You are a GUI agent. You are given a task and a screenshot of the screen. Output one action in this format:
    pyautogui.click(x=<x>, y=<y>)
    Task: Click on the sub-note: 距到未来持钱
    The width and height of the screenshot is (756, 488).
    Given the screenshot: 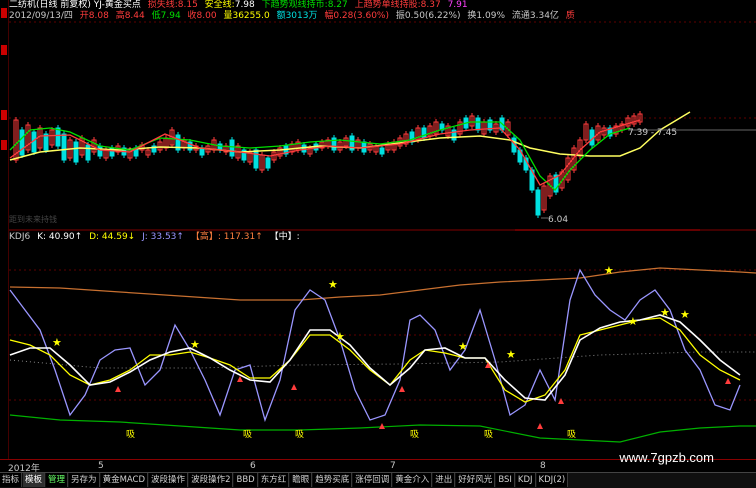 What is the action you would take?
    pyautogui.click(x=33, y=219)
    